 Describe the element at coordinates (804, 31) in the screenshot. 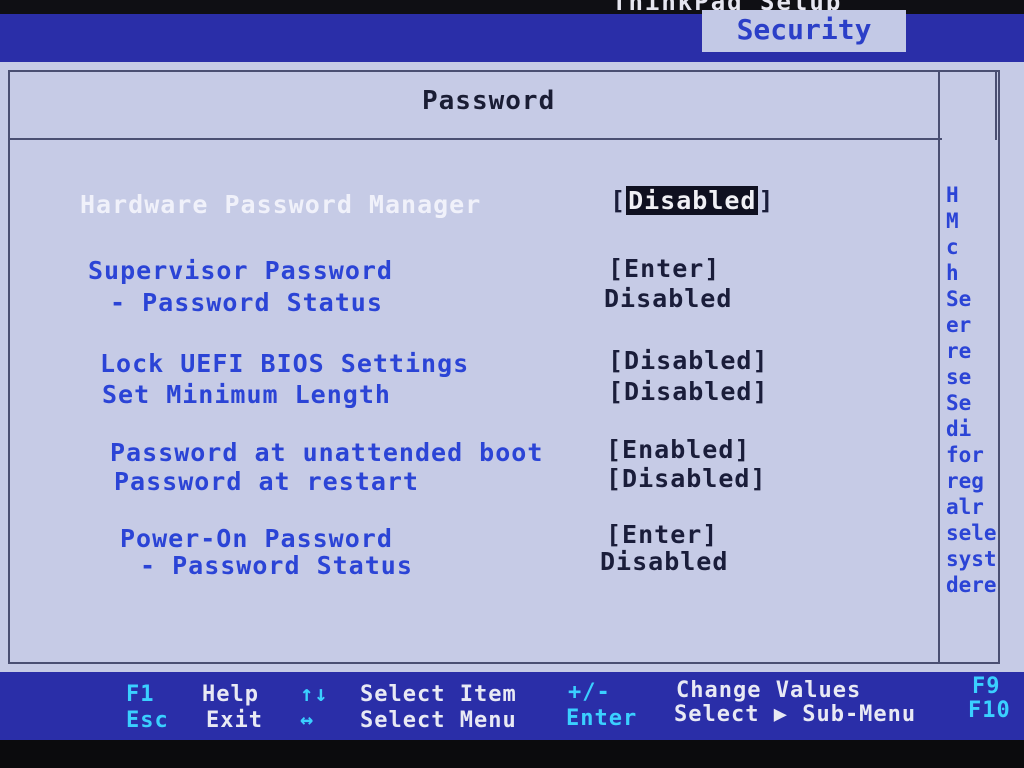

I see `tab-security: Security` at that location.